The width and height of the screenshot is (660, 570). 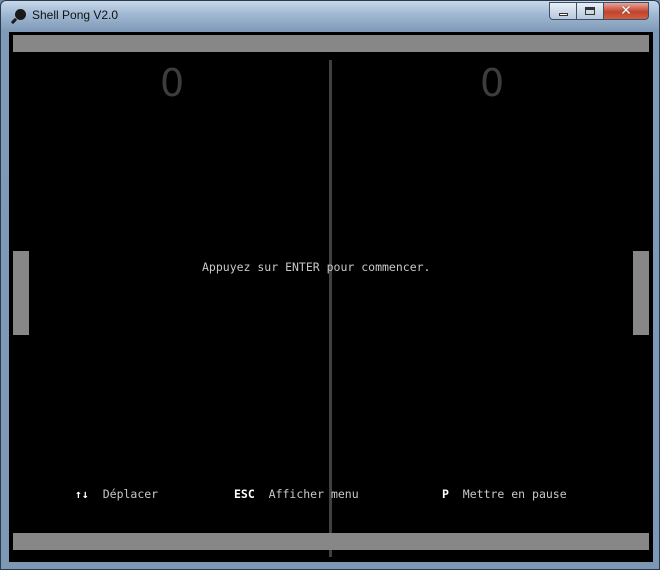 I want to click on help-move-label: Déplacer, so click(x=130, y=494).